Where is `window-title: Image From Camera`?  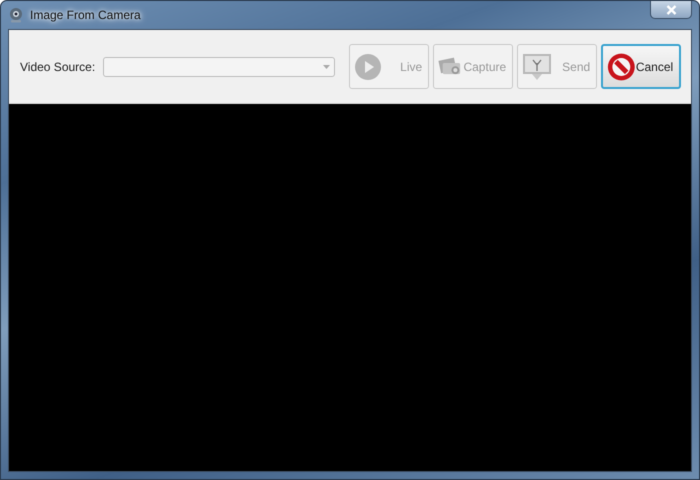 window-title: Image From Camera is located at coordinates (85, 15).